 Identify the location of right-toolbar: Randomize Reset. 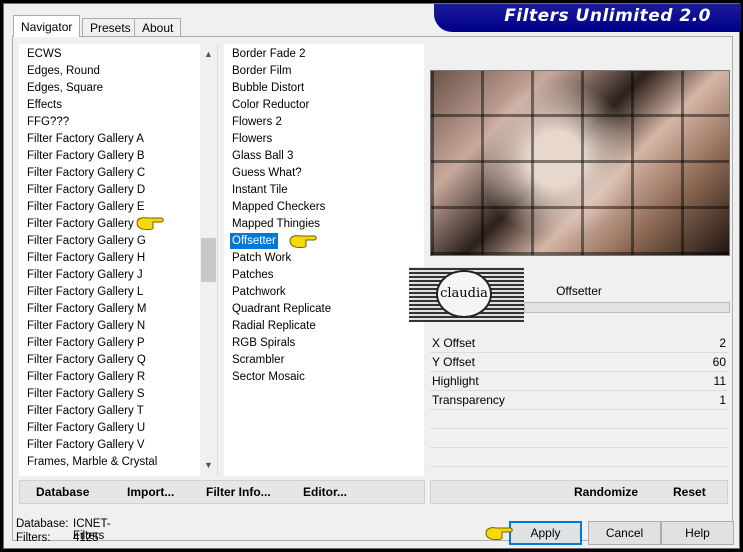
(579, 492).